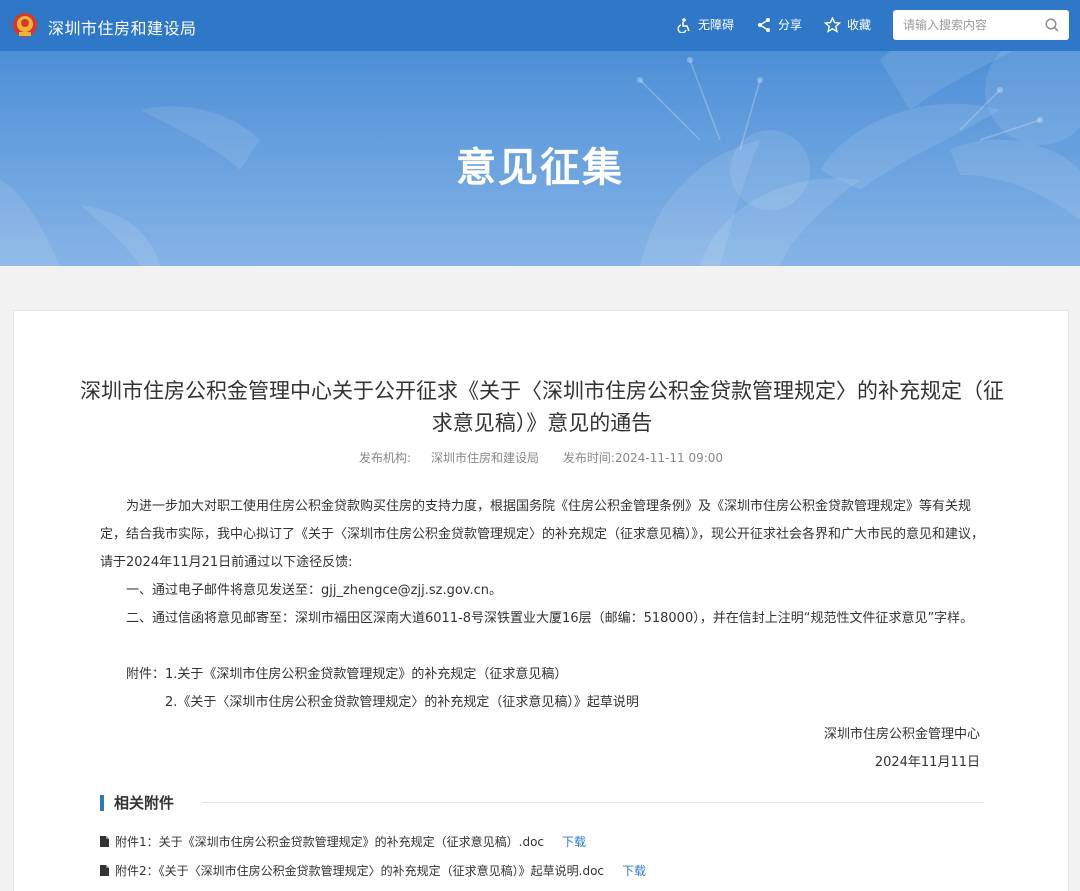  I want to click on share-button: 分享, so click(779, 24).